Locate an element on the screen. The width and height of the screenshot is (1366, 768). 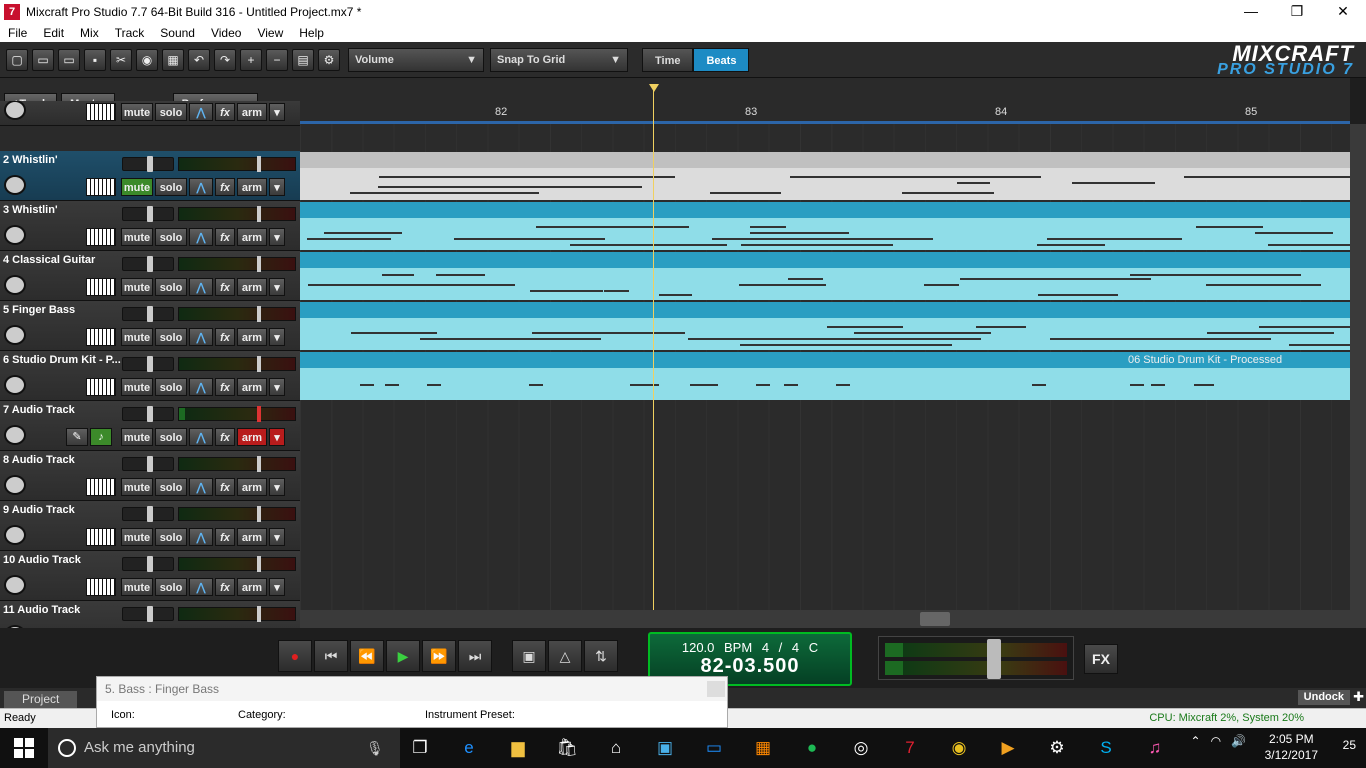
bass-guitar-icon is located at coordinates (15, 335).